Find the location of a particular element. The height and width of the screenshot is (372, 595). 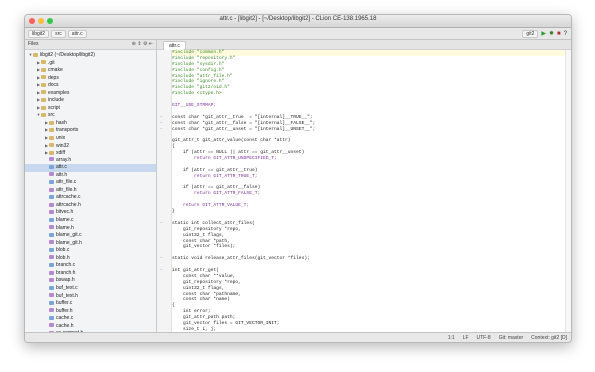

vcs-branch: Git: master is located at coordinates (511, 338).